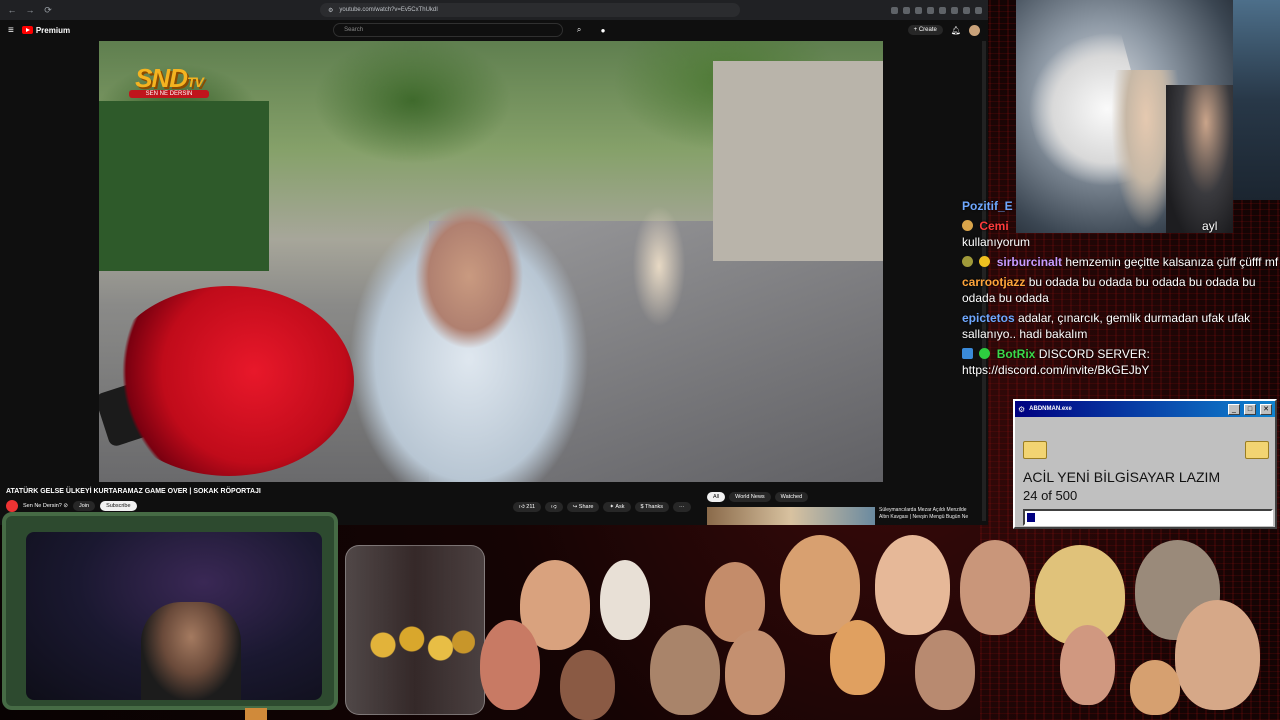 The width and height of the screenshot is (1280, 720). I want to click on thanks-label: Thanks, so click(654, 507).